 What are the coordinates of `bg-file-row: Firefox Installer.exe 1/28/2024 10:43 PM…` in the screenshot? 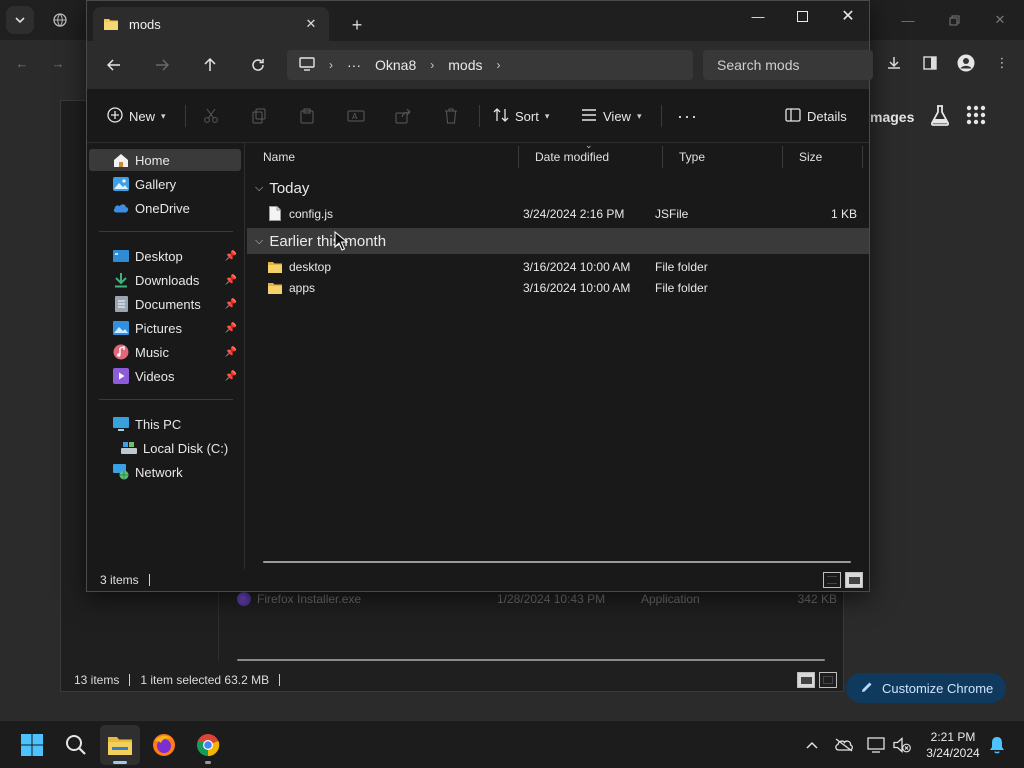 It's located at (537, 599).